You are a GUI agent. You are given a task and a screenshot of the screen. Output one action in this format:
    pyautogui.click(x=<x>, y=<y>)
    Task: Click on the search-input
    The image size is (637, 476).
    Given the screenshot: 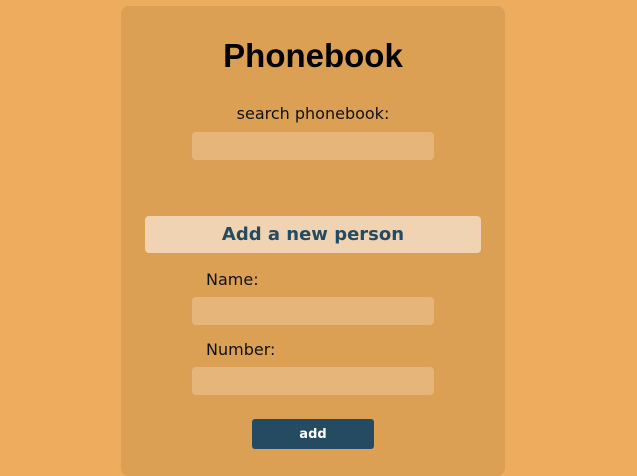 What is the action you would take?
    pyautogui.click(x=313, y=146)
    